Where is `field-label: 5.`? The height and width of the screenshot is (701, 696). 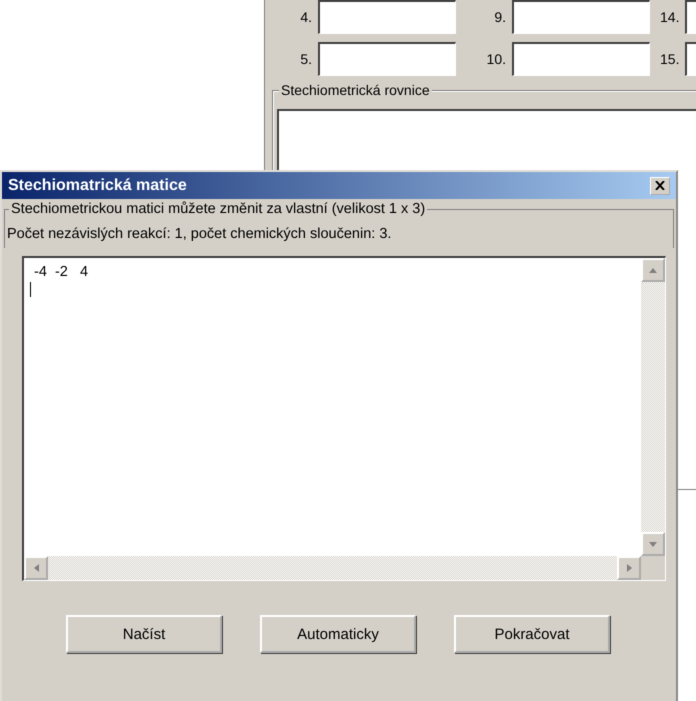 field-label: 5. is located at coordinates (305, 59).